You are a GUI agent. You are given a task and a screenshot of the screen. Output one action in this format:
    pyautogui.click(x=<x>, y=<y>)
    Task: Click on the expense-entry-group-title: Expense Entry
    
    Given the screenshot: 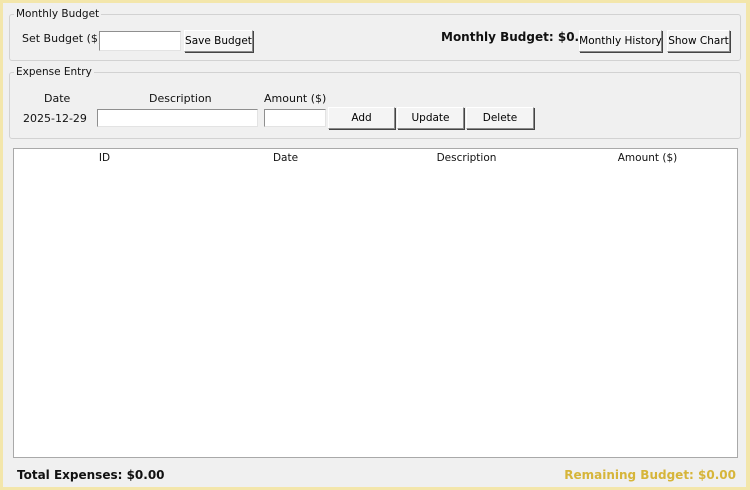 What is the action you would take?
    pyautogui.click(x=54, y=72)
    